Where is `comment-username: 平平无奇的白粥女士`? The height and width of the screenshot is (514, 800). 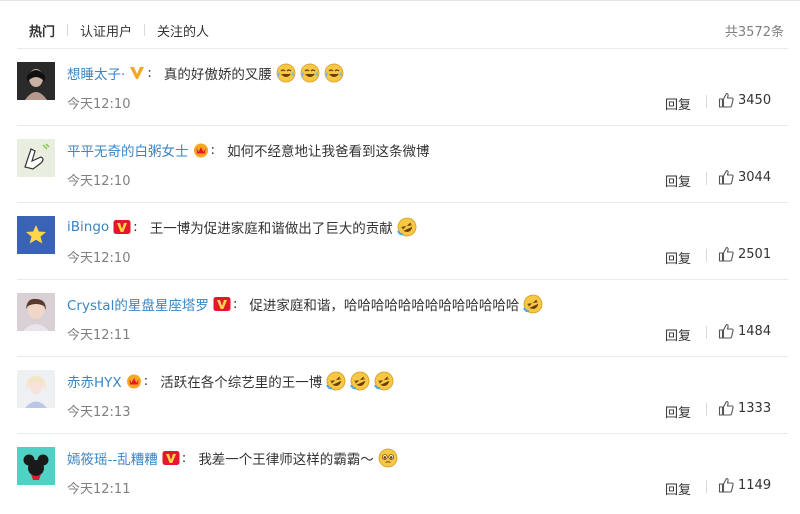
comment-username: 平平无奇的白粥女士 is located at coordinates (128, 150).